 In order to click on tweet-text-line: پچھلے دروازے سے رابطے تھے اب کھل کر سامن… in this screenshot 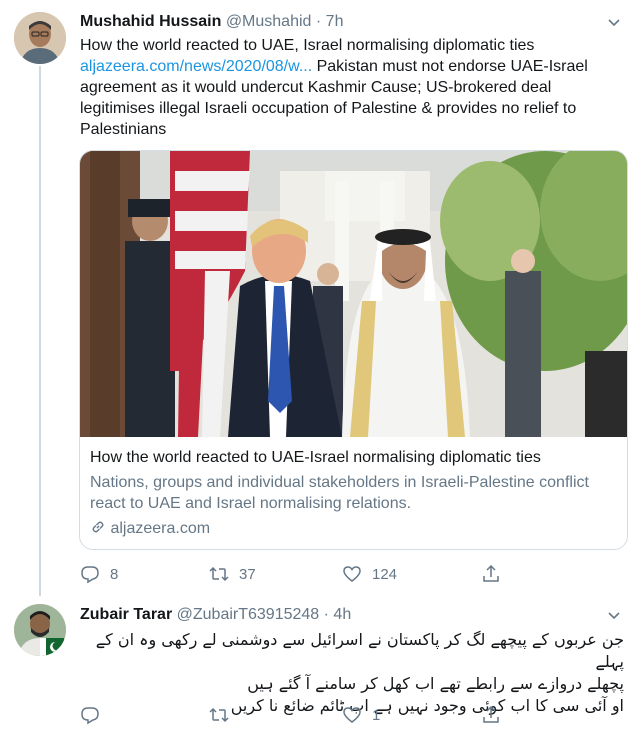, I will do `click(435, 683)`.